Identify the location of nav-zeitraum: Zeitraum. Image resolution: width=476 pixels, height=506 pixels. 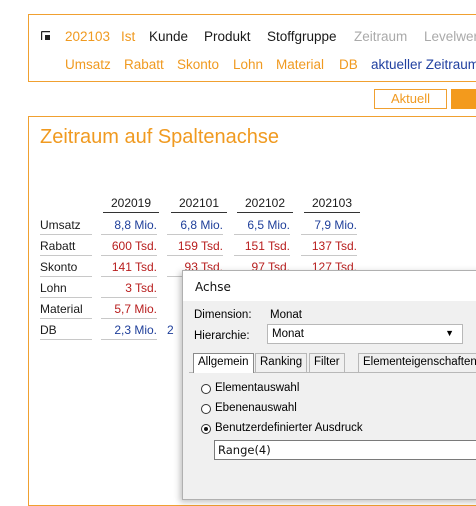
(380, 36).